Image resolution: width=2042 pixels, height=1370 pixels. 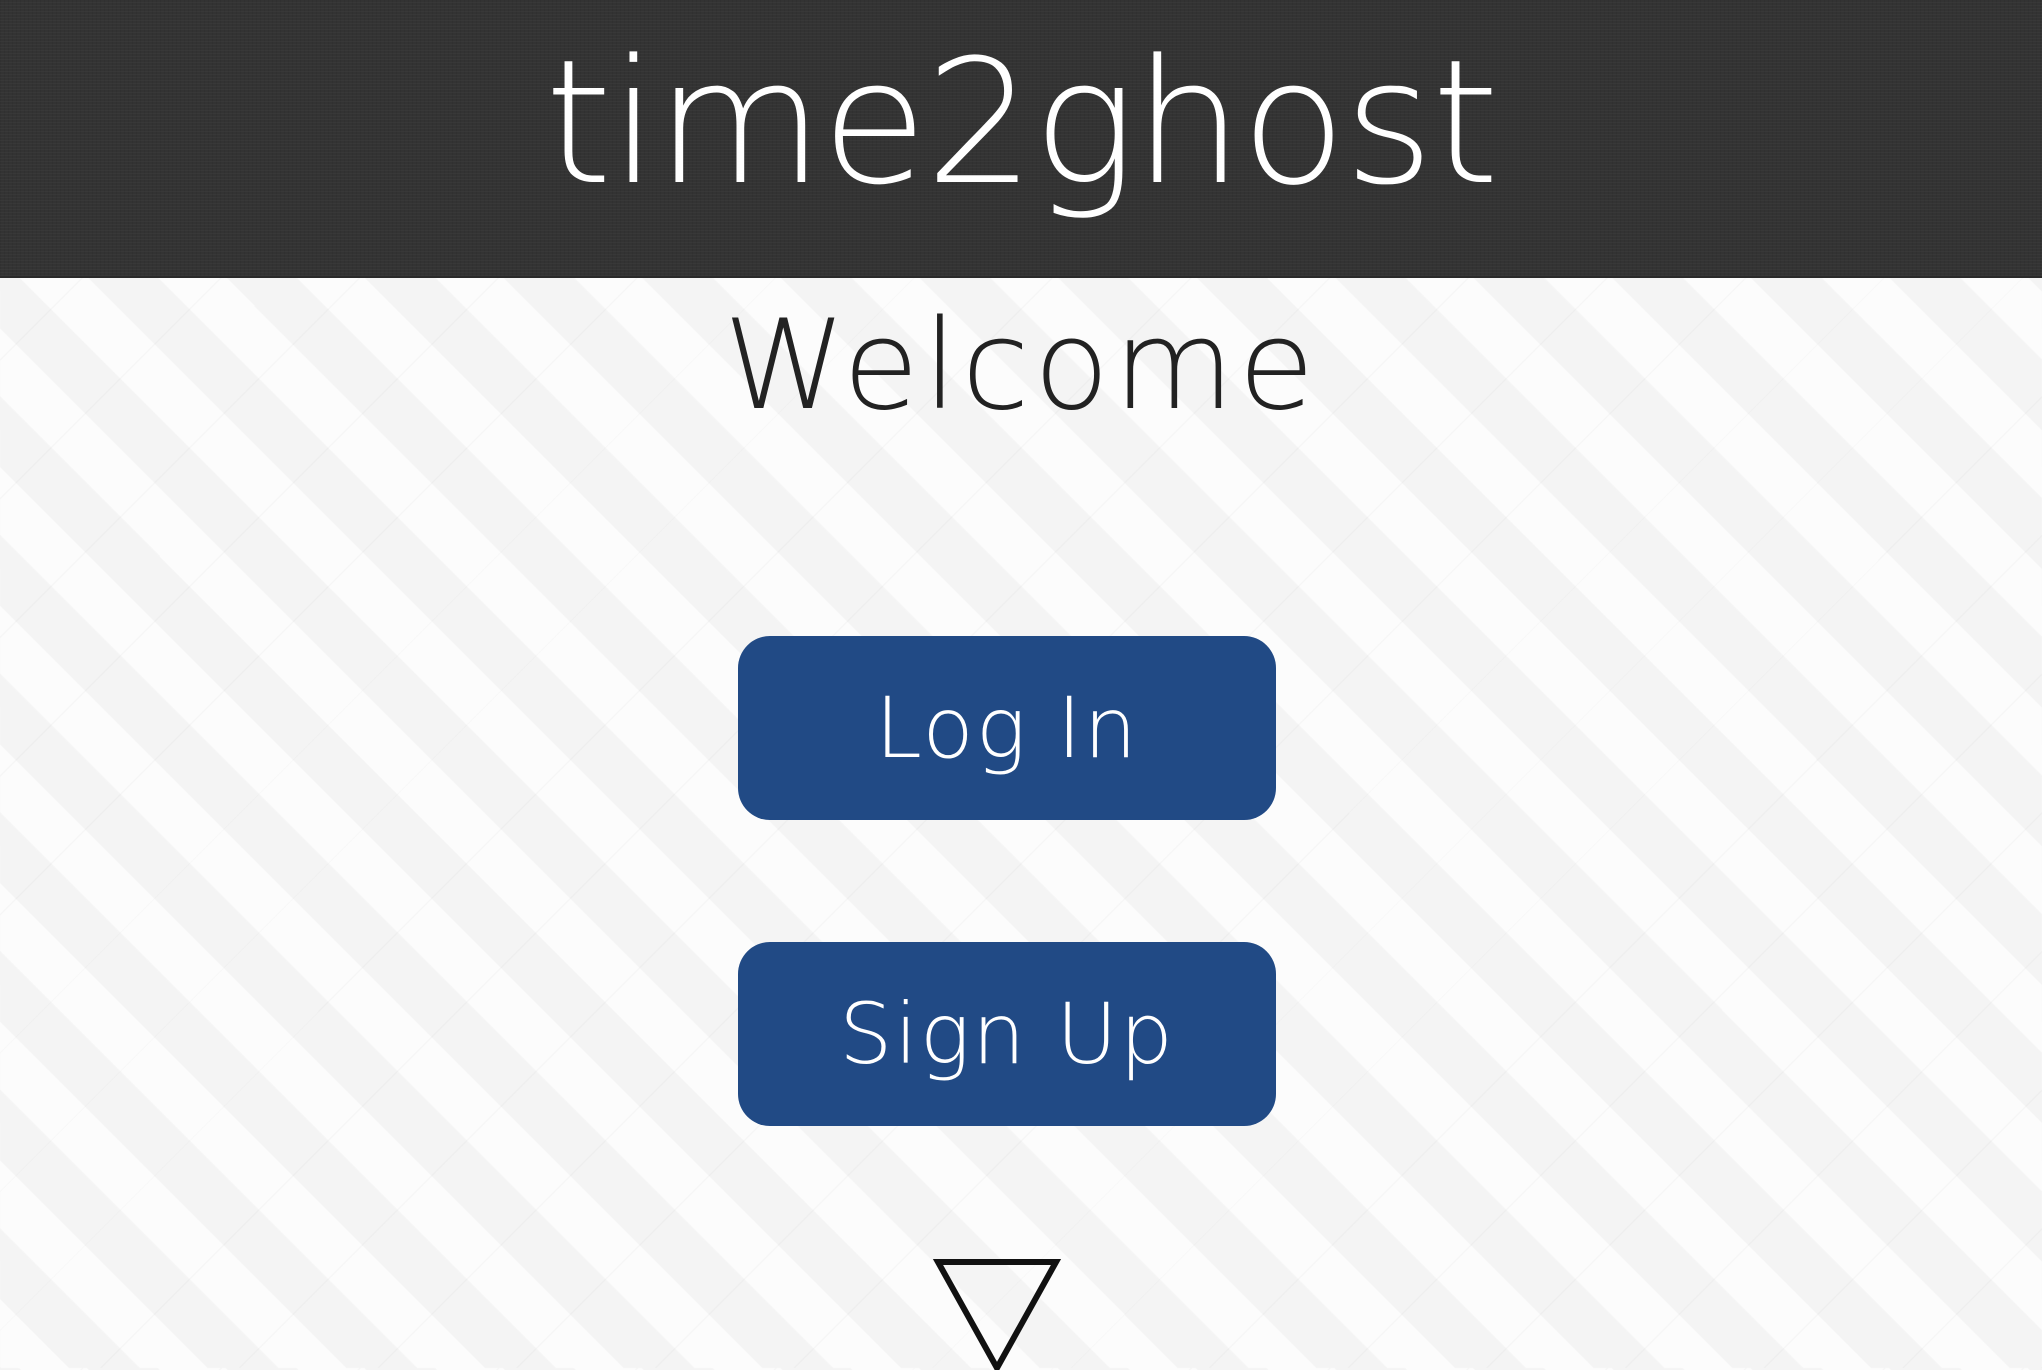 I want to click on log-in-button: Log In, so click(x=1007, y=728).